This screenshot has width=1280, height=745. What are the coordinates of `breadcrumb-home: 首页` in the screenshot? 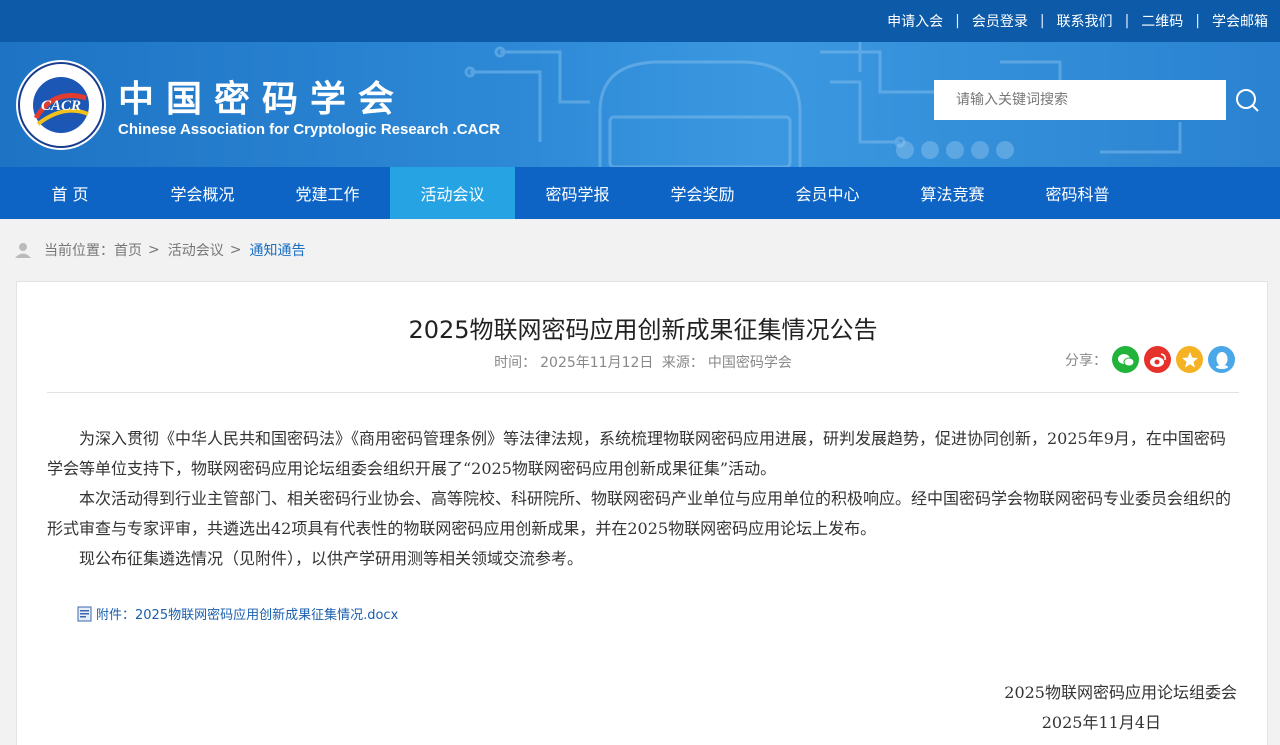 It's located at (128, 250).